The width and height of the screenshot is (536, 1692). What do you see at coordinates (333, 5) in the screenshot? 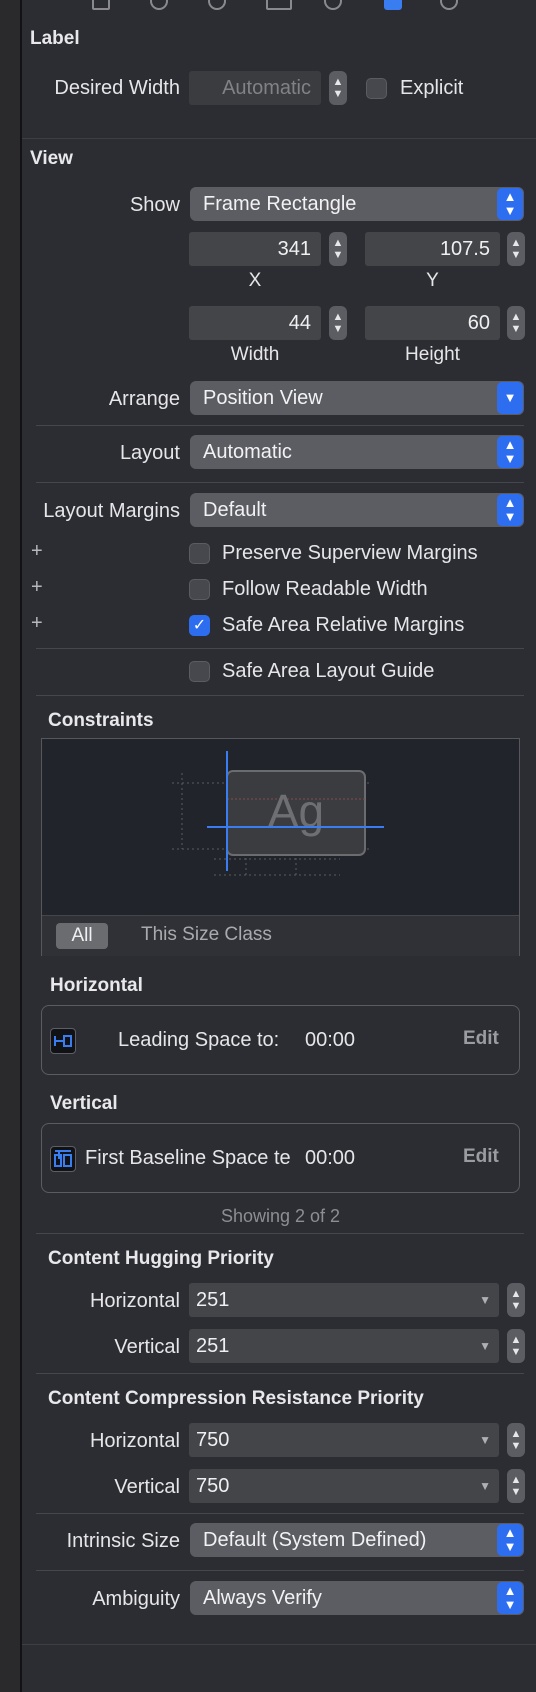
I see `attributes-inspector-icon` at bounding box center [333, 5].